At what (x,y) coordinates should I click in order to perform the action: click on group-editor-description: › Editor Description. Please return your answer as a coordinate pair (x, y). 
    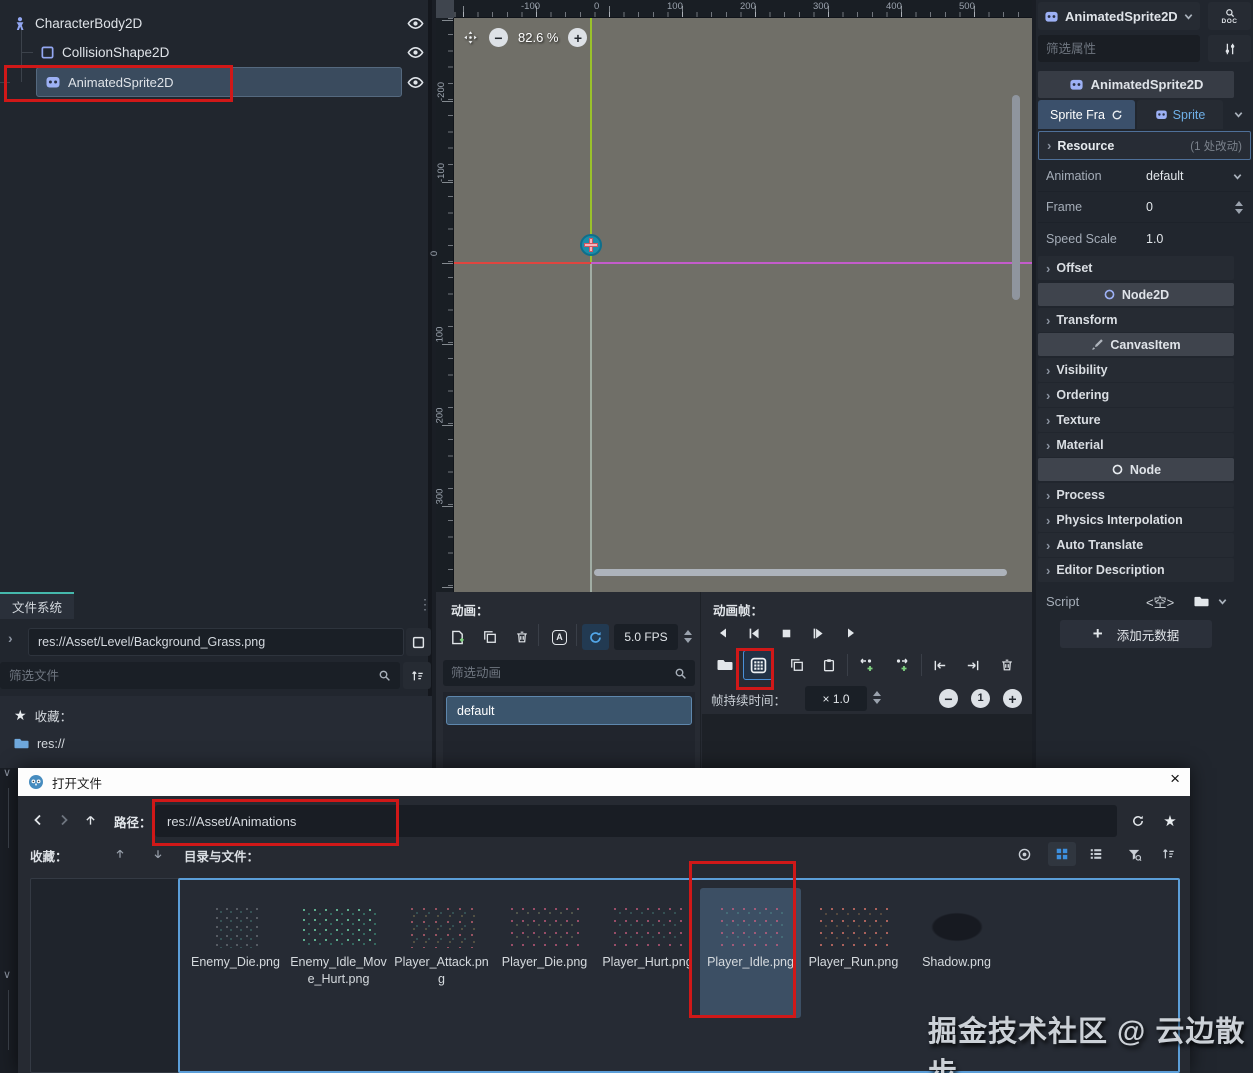
    Looking at the image, I should click on (1136, 570).